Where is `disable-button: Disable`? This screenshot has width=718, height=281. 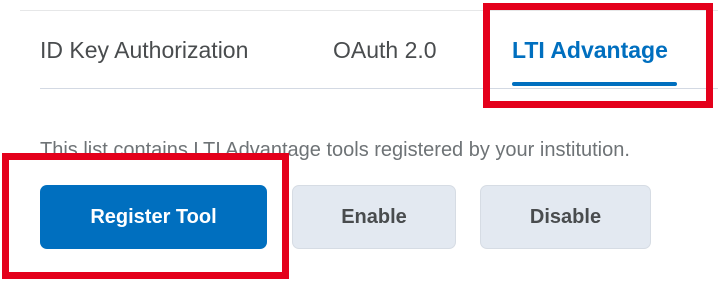 disable-button: Disable is located at coordinates (565, 217).